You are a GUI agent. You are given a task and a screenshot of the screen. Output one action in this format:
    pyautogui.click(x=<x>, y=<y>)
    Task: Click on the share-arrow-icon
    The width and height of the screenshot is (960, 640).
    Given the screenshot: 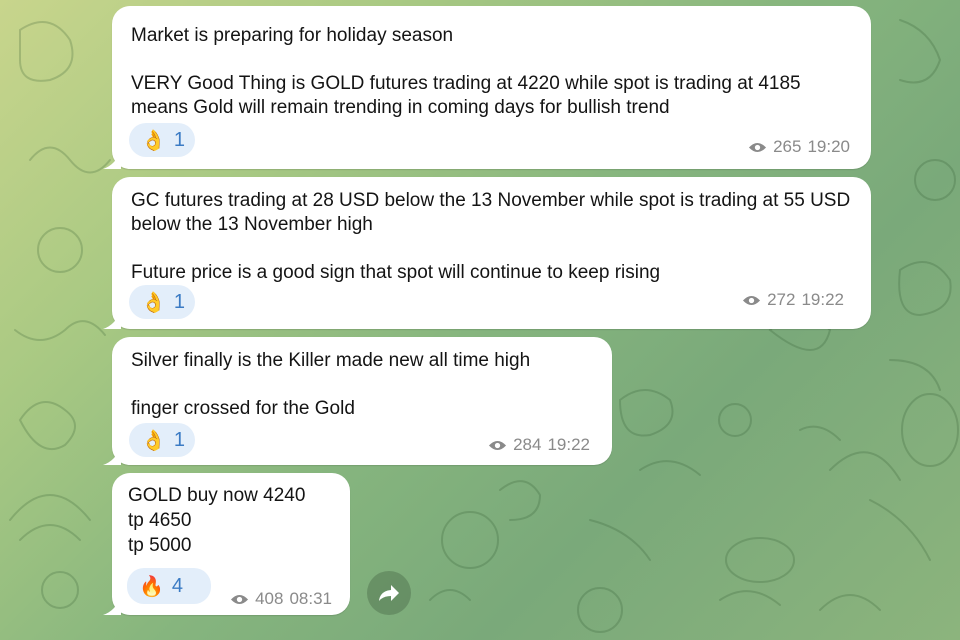 What is the action you would take?
    pyautogui.click(x=389, y=593)
    